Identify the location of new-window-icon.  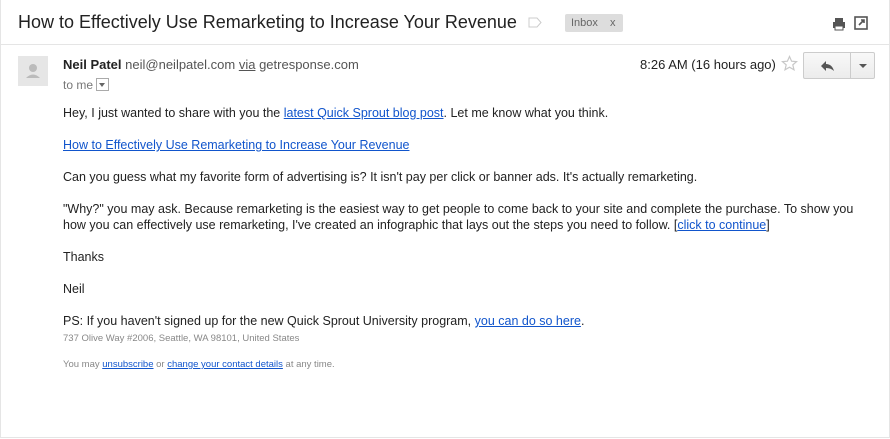
(861, 23).